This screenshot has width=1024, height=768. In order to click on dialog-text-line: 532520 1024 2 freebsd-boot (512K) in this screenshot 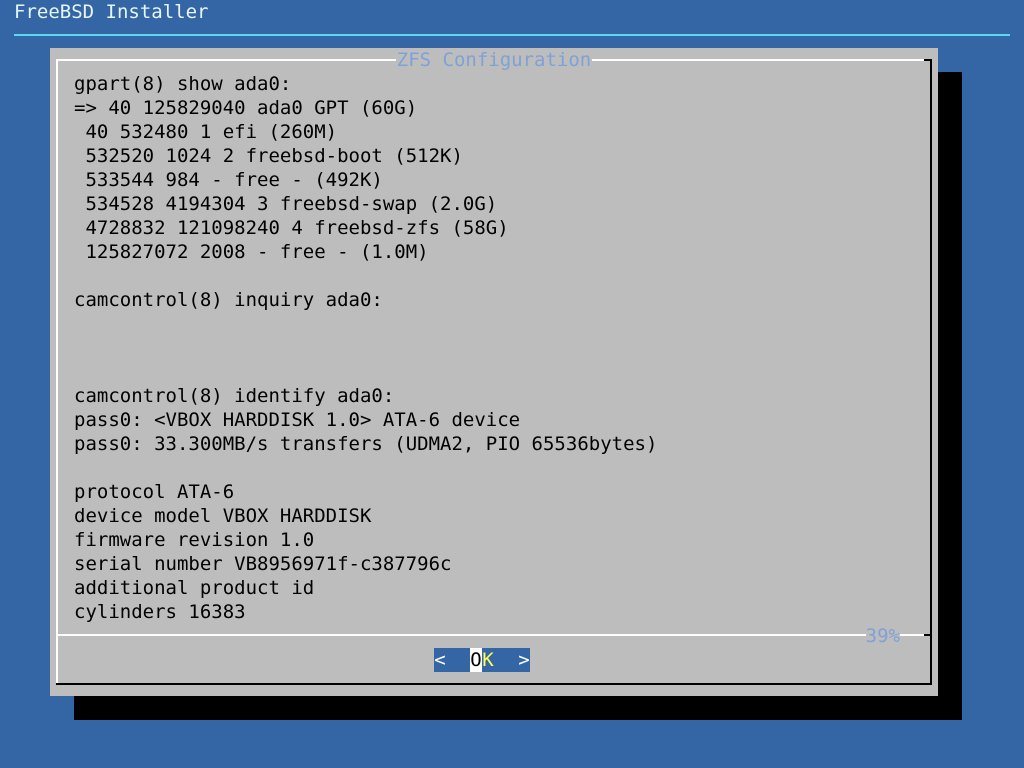, I will do `click(268, 156)`.